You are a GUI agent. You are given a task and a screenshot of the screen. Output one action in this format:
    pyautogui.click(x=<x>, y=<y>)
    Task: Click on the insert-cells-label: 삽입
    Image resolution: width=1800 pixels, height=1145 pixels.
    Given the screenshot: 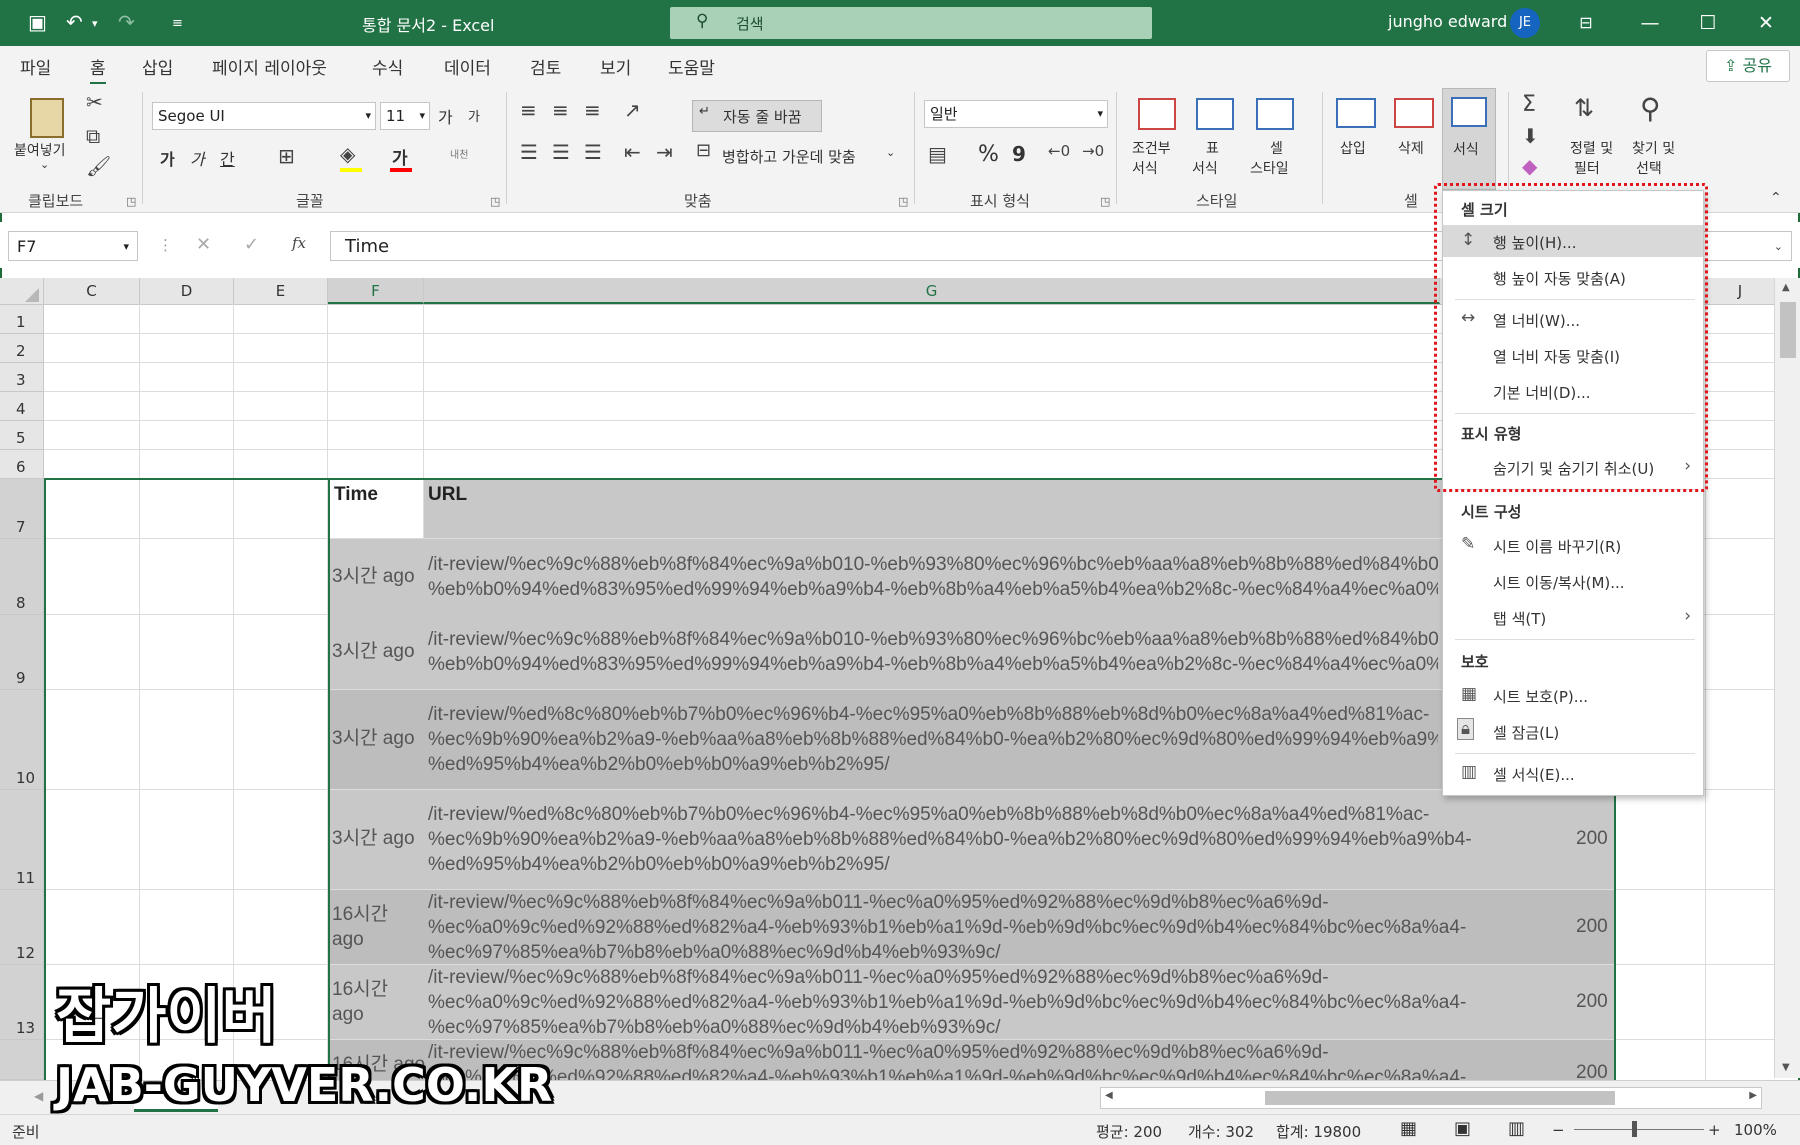 What is the action you would take?
    pyautogui.click(x=1353, y=148)
    